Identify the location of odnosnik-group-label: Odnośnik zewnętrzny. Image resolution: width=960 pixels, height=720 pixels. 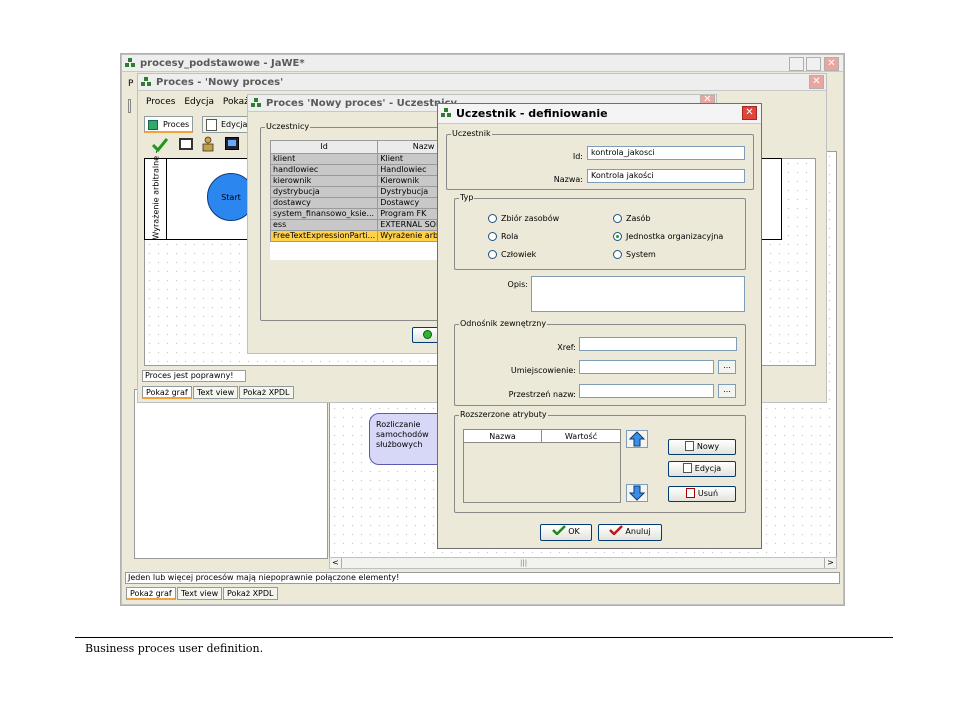
(503, 323).